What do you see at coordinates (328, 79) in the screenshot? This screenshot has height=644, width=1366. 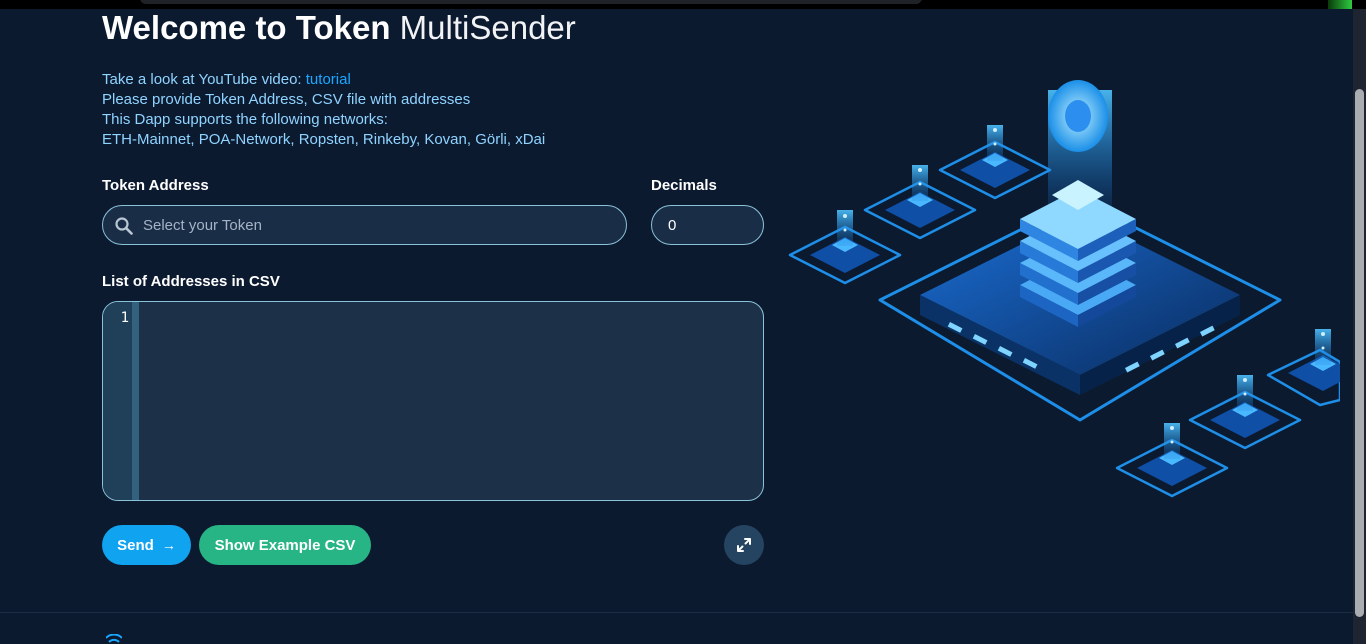 I see `tutorial-link: tutorial` at bounding box center [328, 79].